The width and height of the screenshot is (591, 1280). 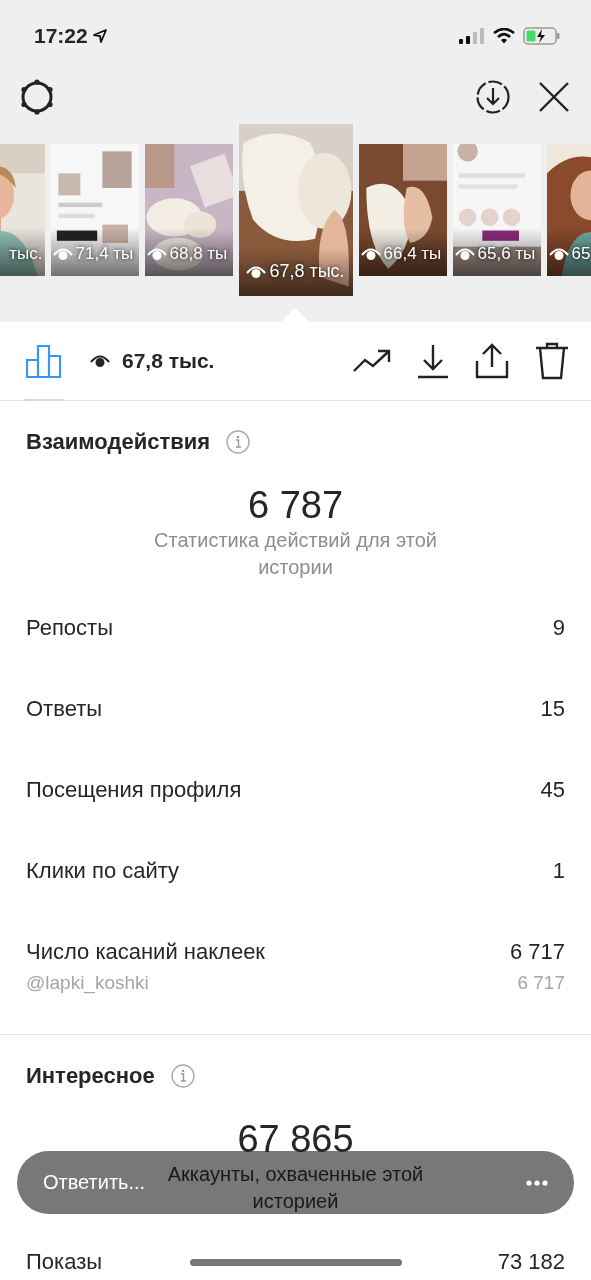 What do you see at coordinates (372, 361) in the screenshot?
I see `trending-up-icon` at bounding box center [372, 361].